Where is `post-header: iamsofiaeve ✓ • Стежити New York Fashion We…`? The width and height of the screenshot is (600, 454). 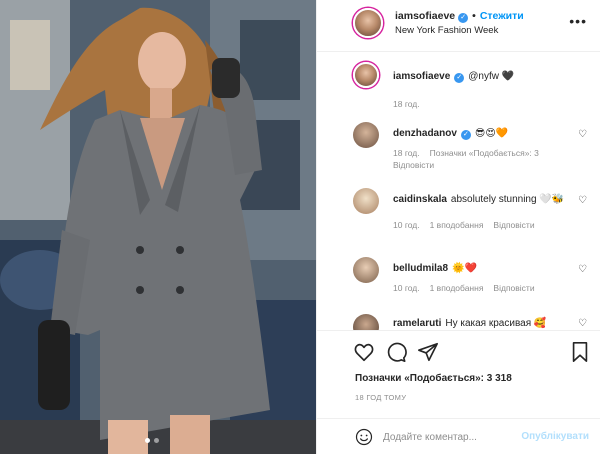 post-header: iamsofiaeve ✓ • Стежити New York Fashion We… is located at coordinates (458, 26).